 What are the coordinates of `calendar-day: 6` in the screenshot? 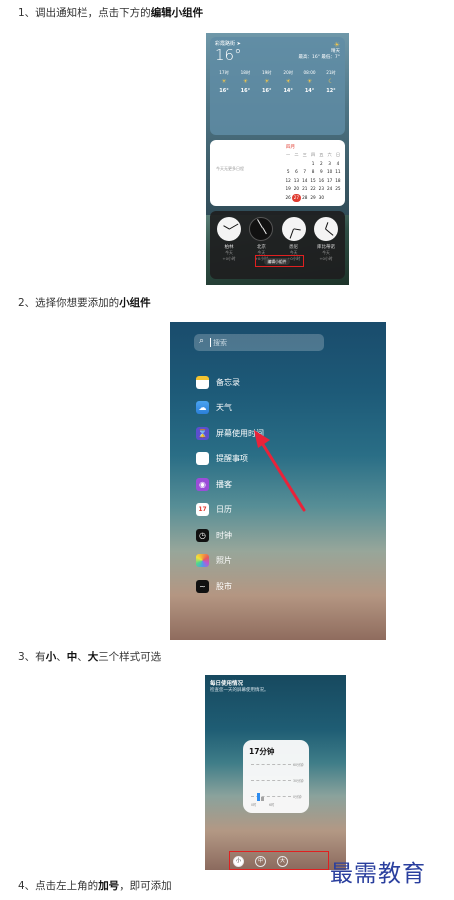 It's located at (296, 171).